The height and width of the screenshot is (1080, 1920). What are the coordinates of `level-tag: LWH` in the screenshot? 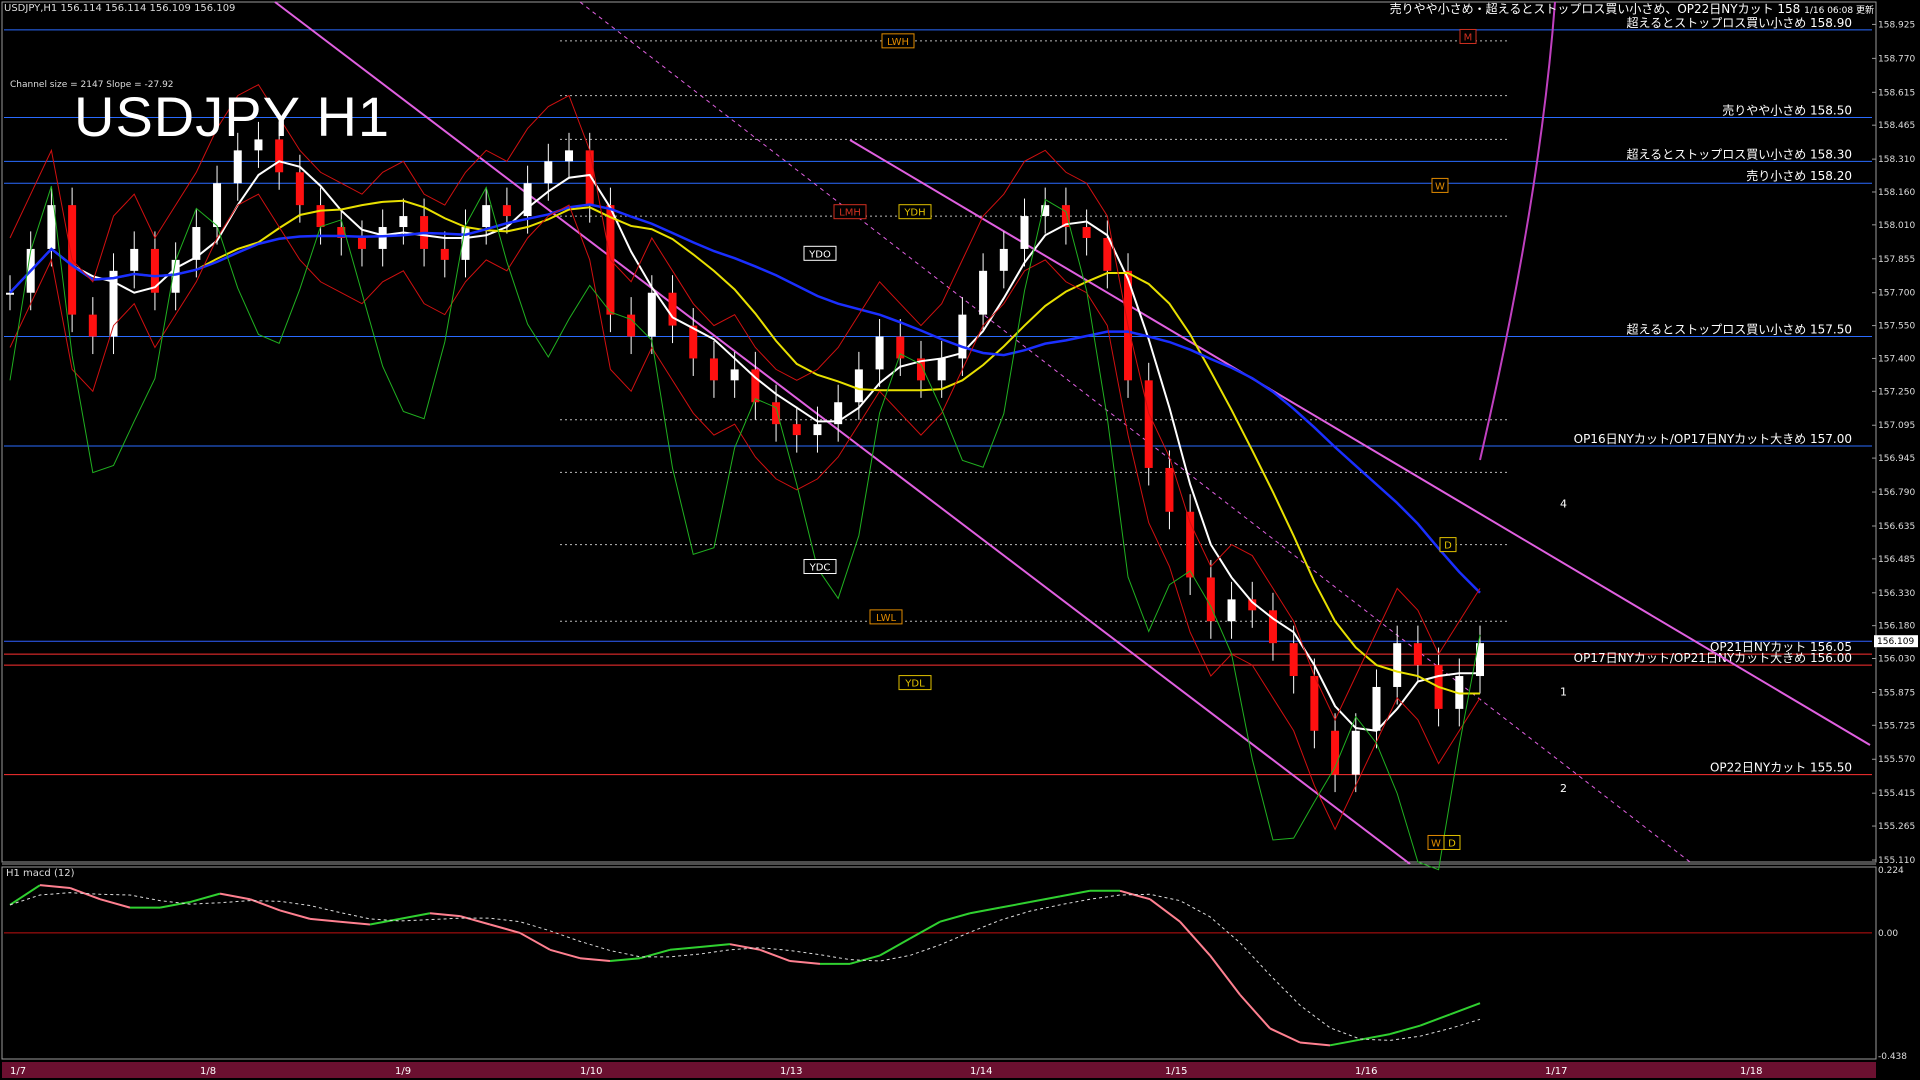 It's located at (898, 42).